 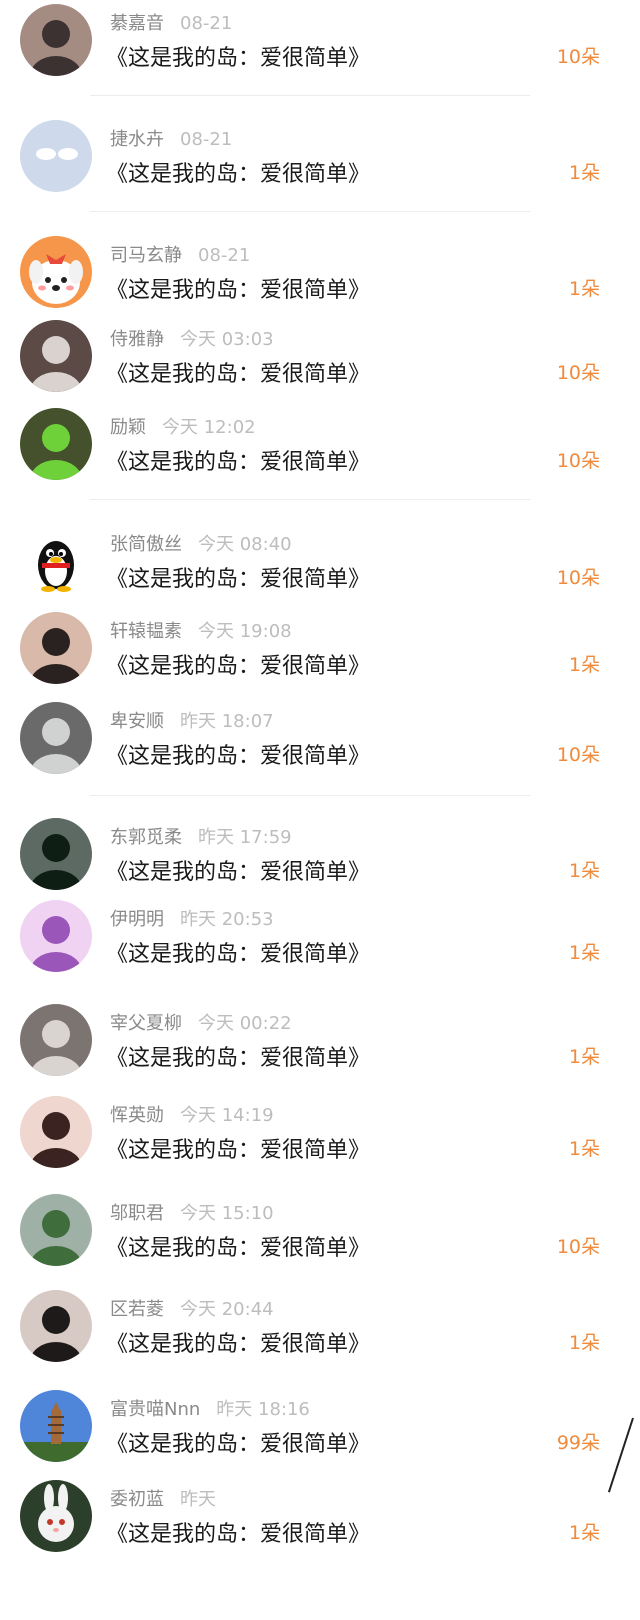 What do you see at coordinates (137, 23) in the screenshot?
I see `user-name-text: 綦嘉音` at bounding box center [137, 23].